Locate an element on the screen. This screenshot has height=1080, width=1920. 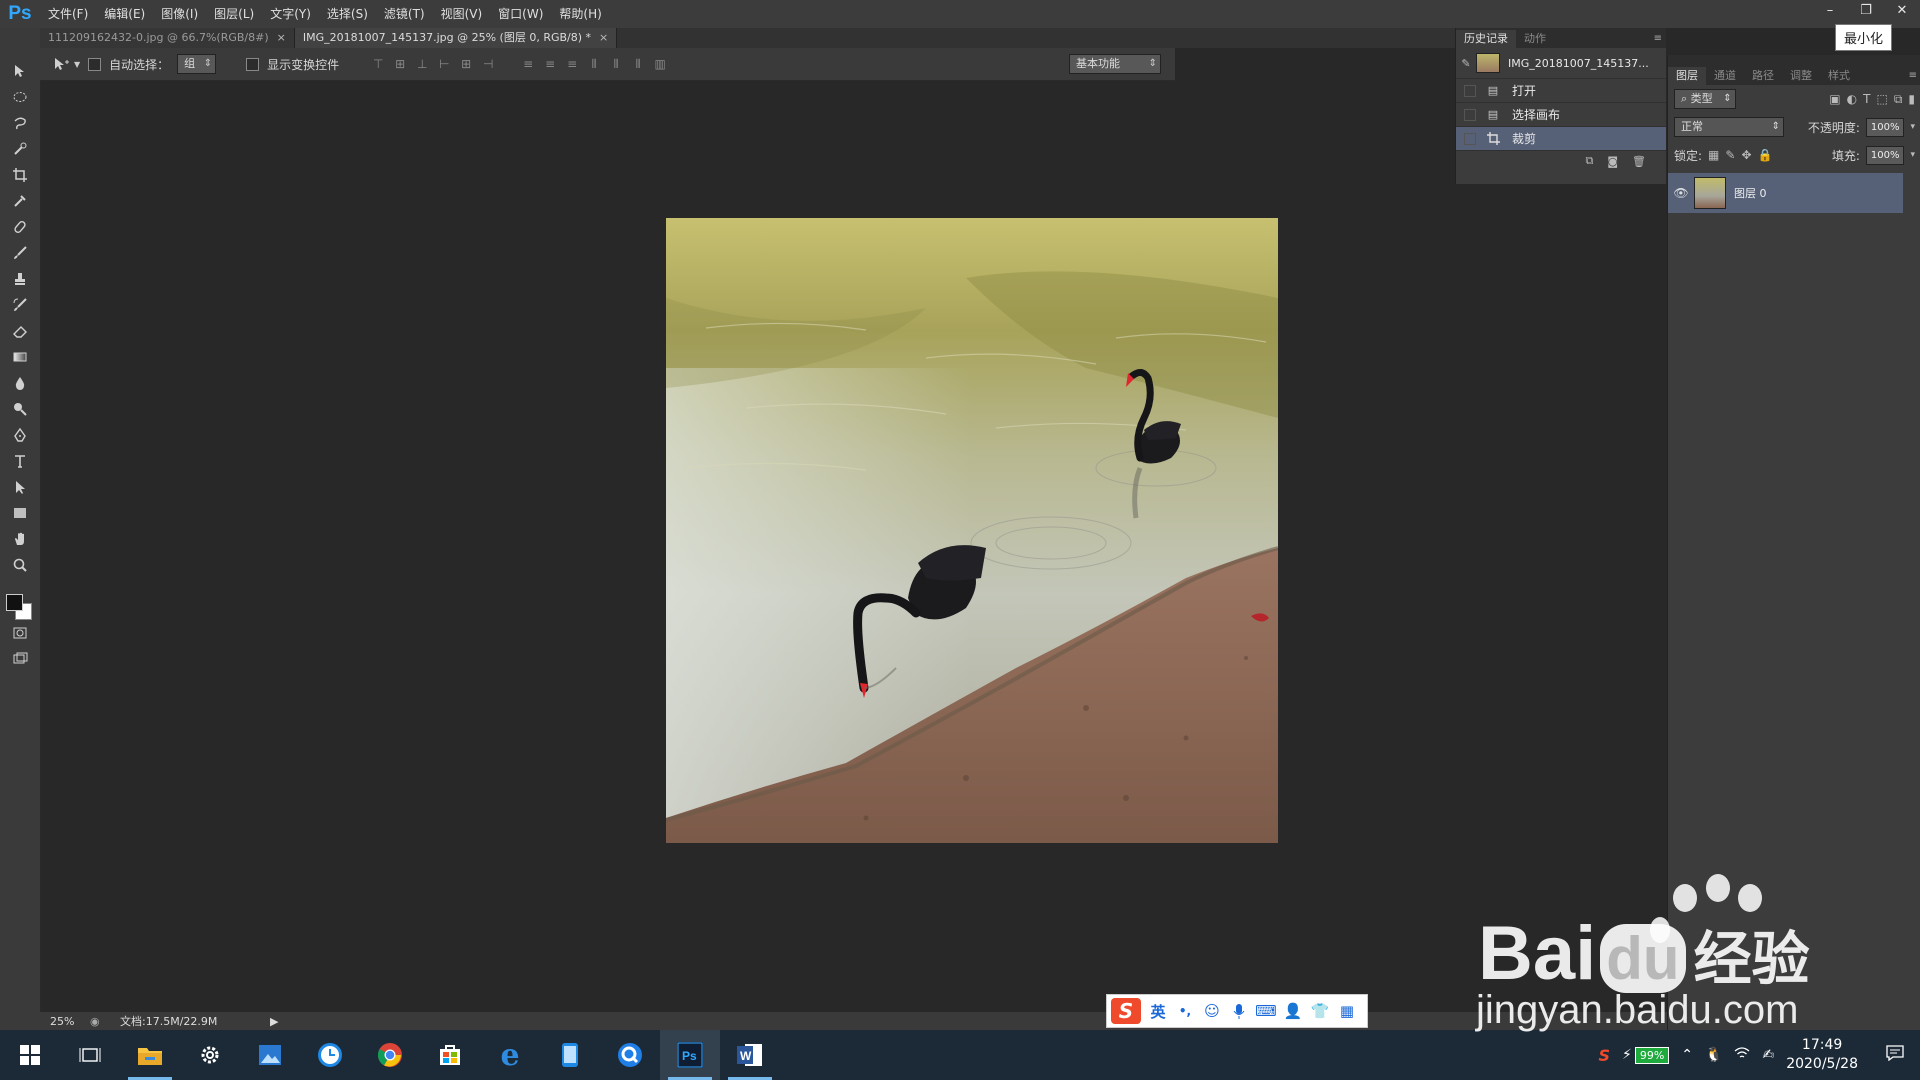
align-bottom-icon: ⊥ is located at coordinates (422, 64).